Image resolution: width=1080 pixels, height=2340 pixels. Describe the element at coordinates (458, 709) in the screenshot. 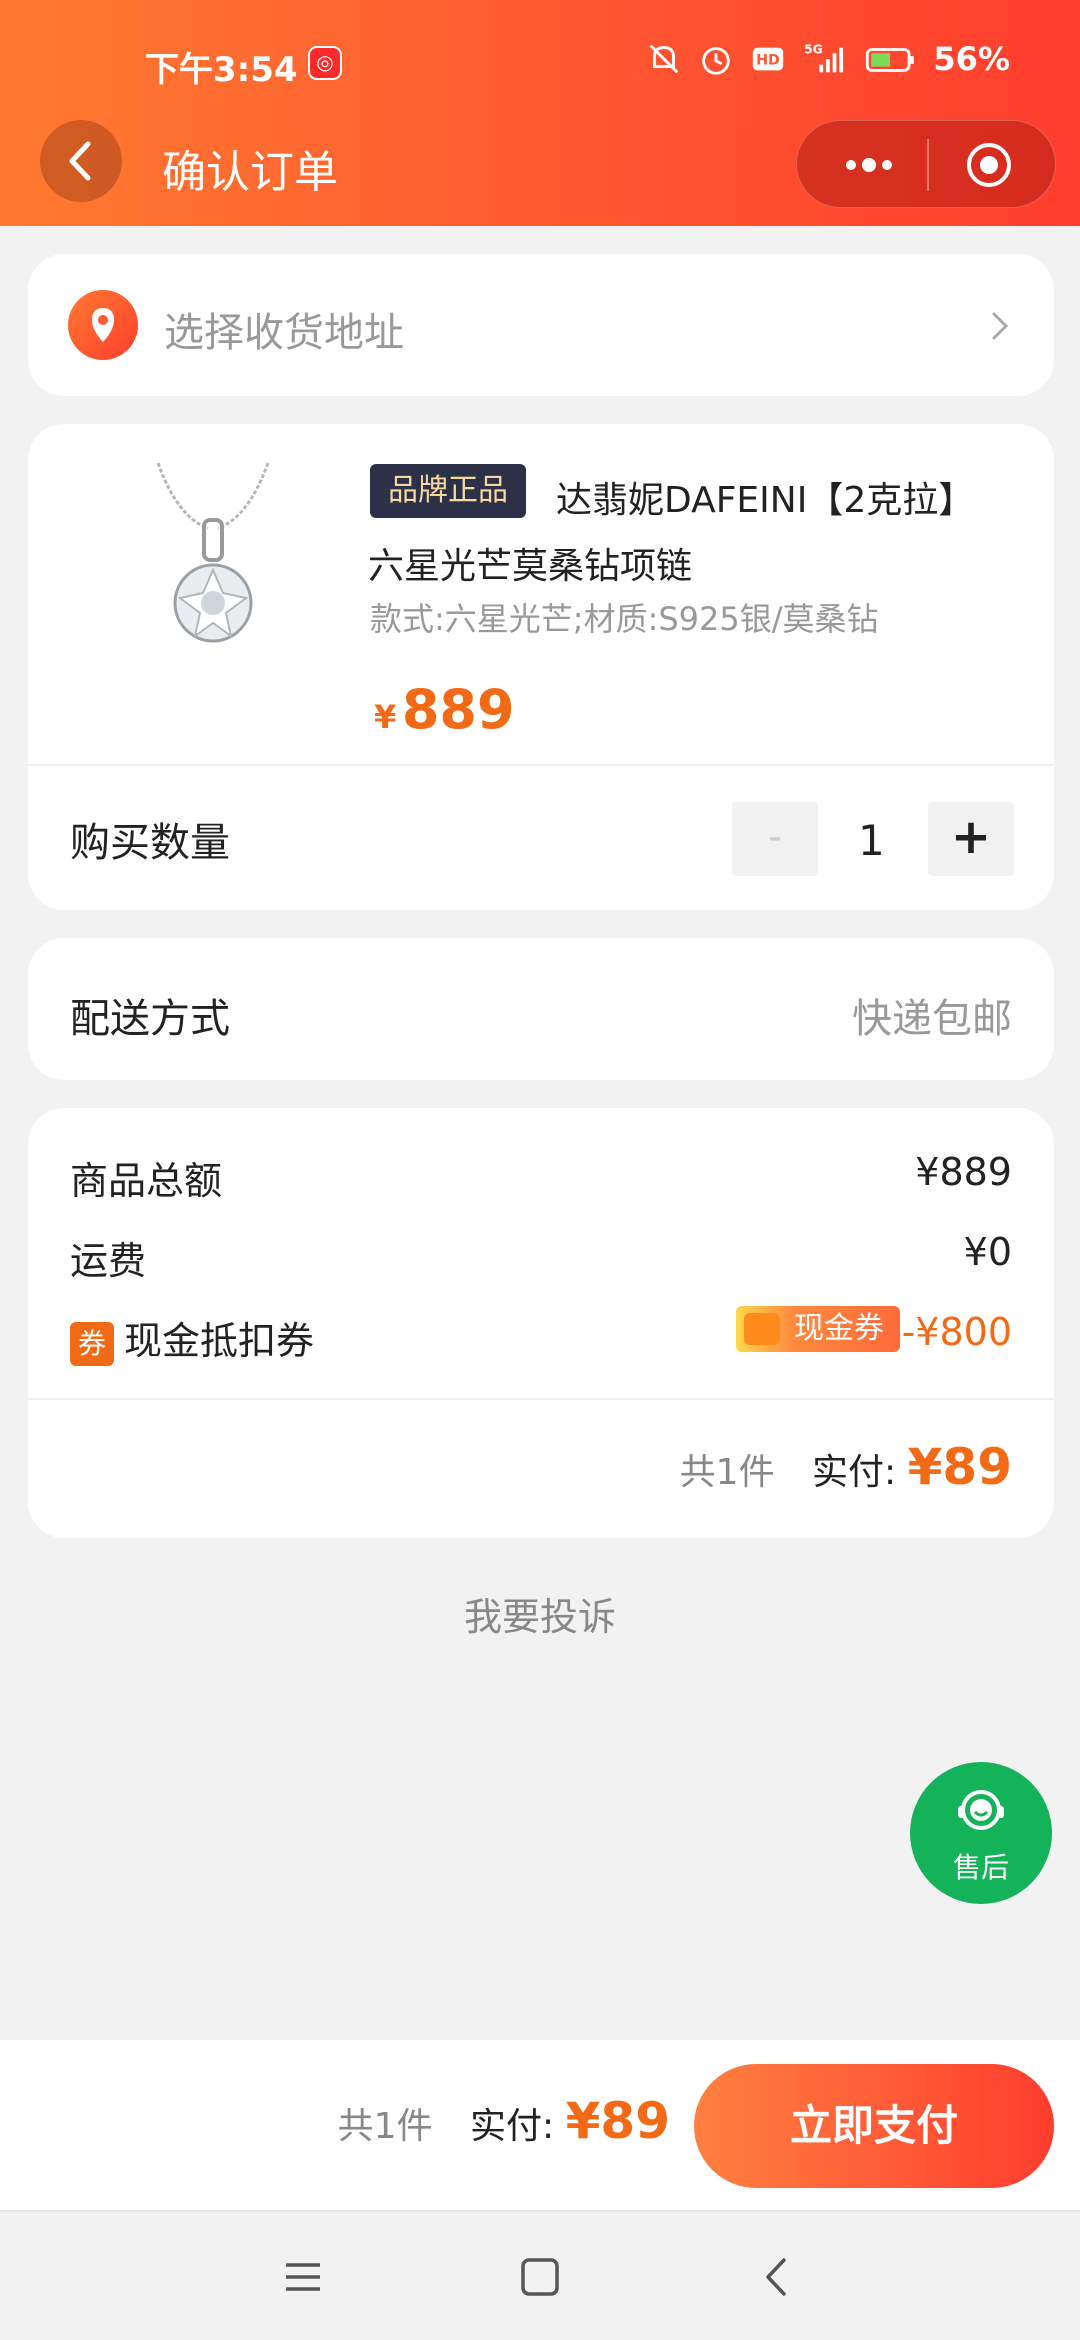

I see `price-value: 889` at that location.